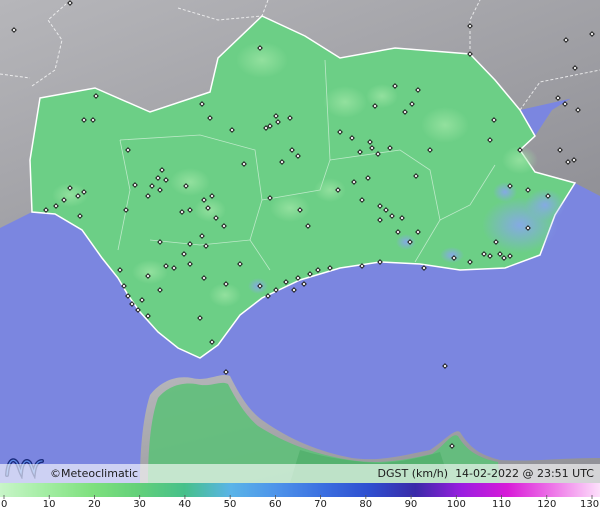 This screenshot has height=517, width=600. Describe the element at coordinates (320, 504) in the screenshot. I see `scale-tick-label: 70` at that location.